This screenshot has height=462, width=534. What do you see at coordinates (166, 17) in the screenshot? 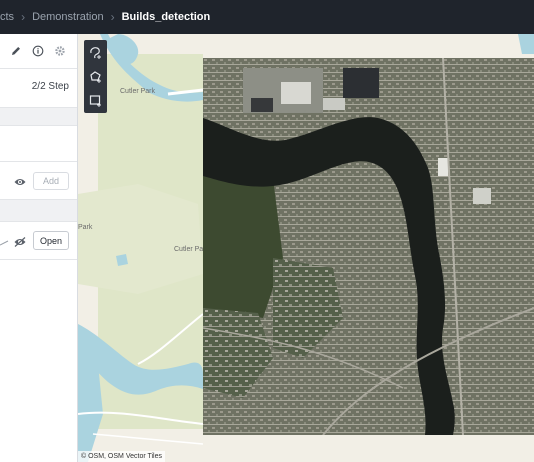
I see `breadcrumb-current: Builds_detection` at bounding box center [166, 17].